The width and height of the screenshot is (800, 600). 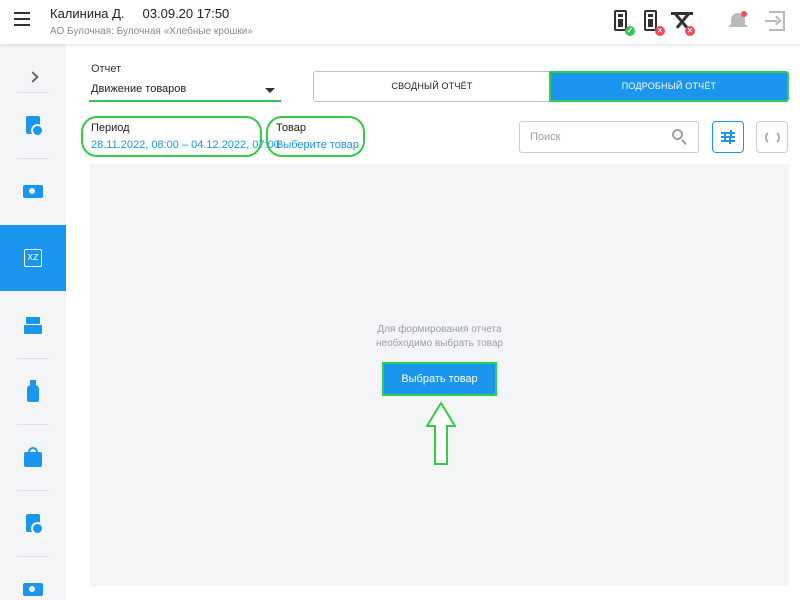 I want to click on cash-register-icon, so click(x=33, y=325).